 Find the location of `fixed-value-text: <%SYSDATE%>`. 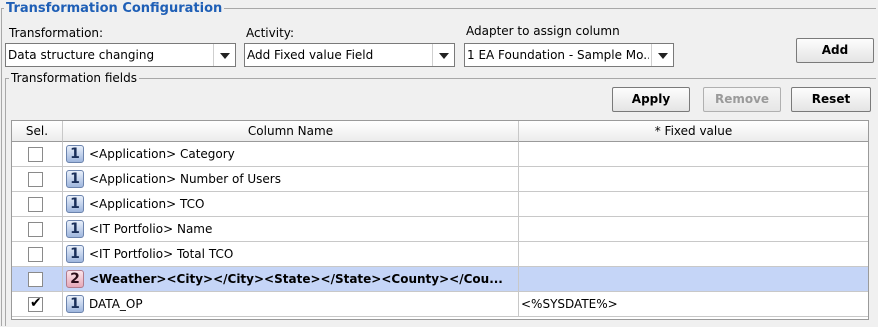

fixed-value-text: <%SYSDATE%> is located at coordinates (569, 304).